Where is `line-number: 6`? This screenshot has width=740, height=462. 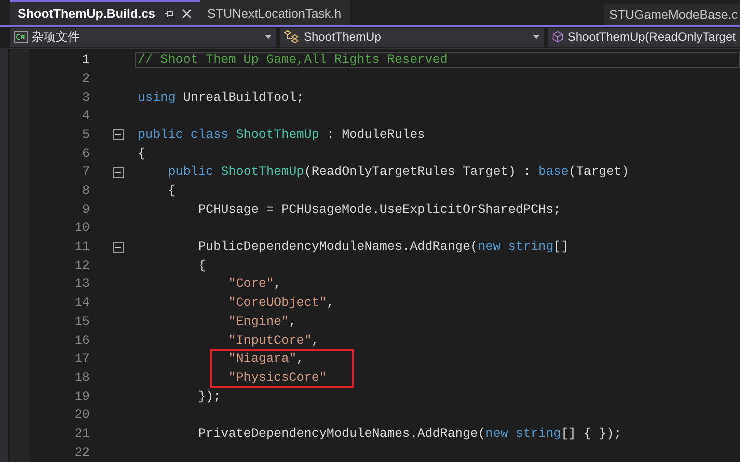 line-number: 6 is located at coordinates (85, 153).